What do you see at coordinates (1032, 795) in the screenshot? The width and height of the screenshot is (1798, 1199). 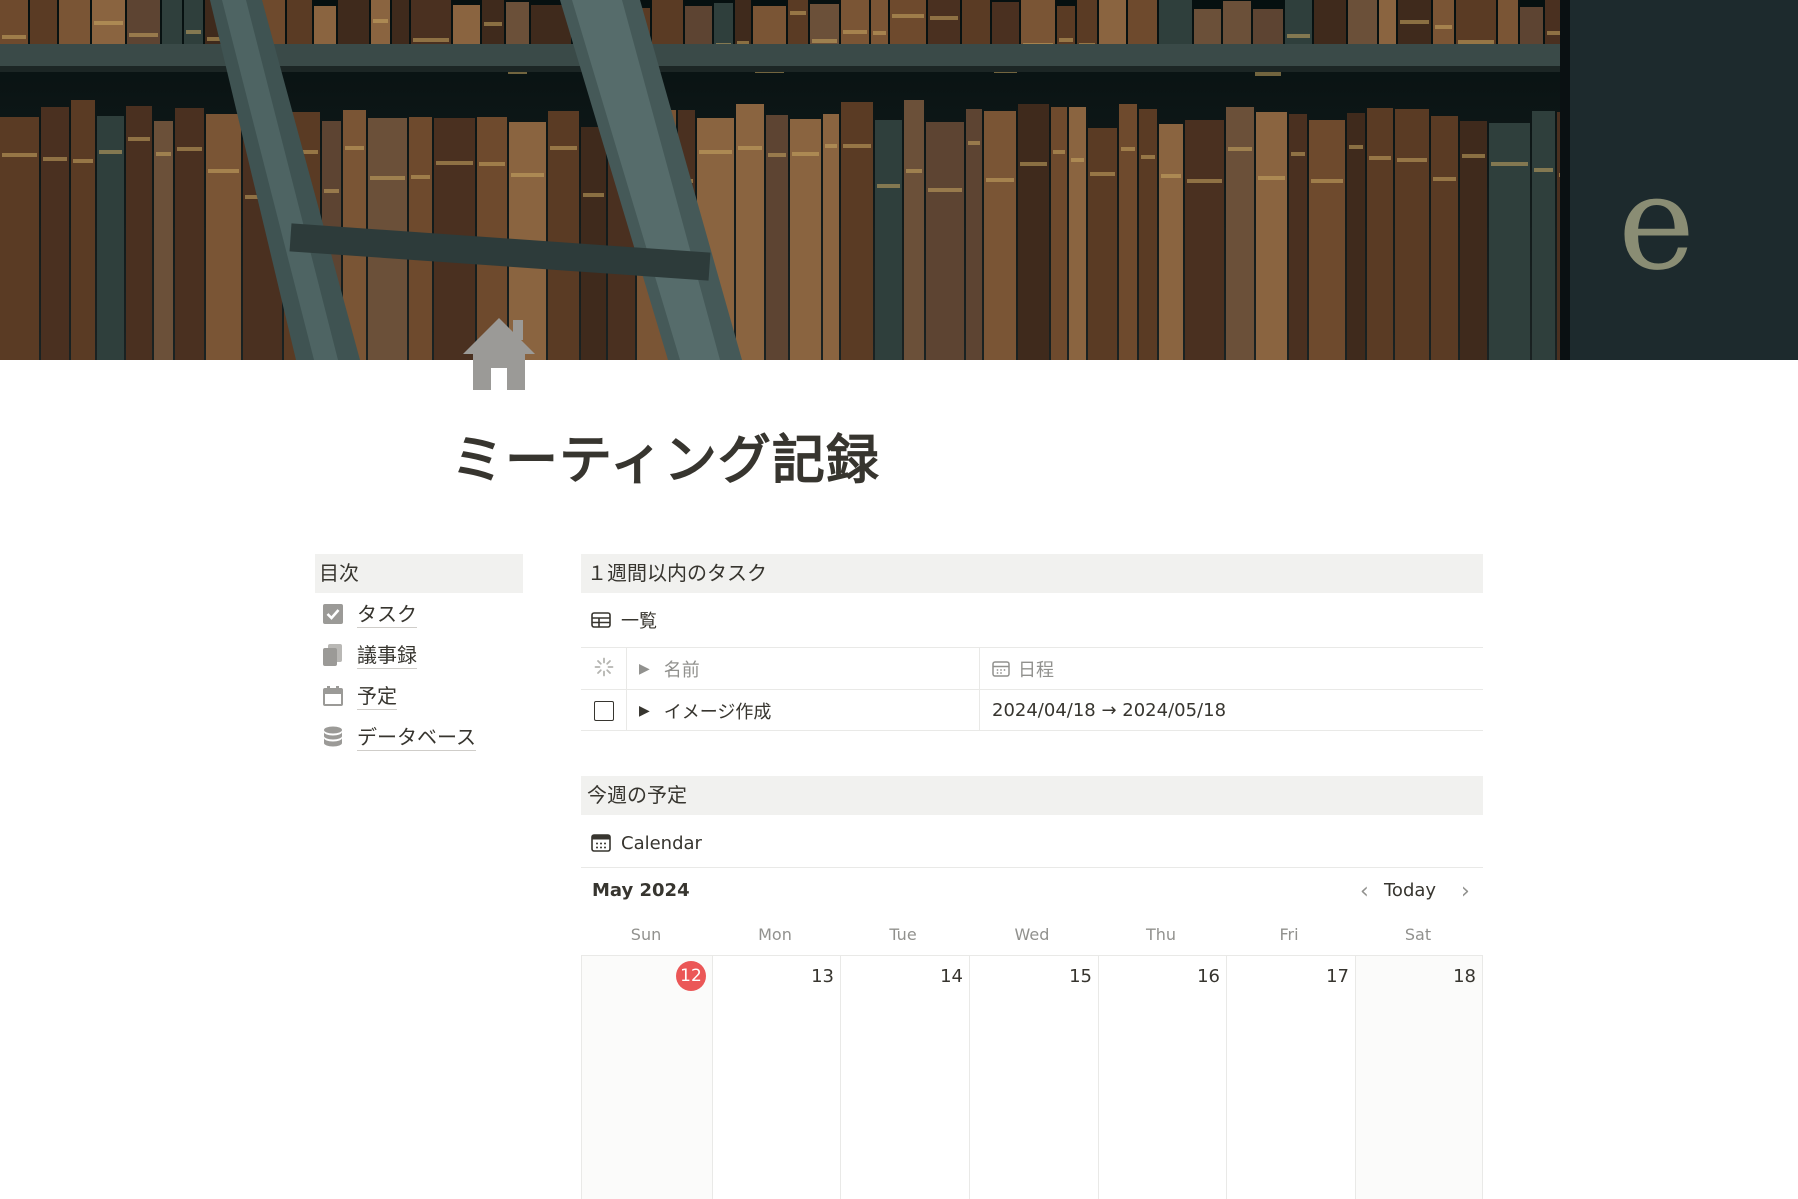 I see `schedule-heading: 今週の予定` at bounding box center [1032, 795].